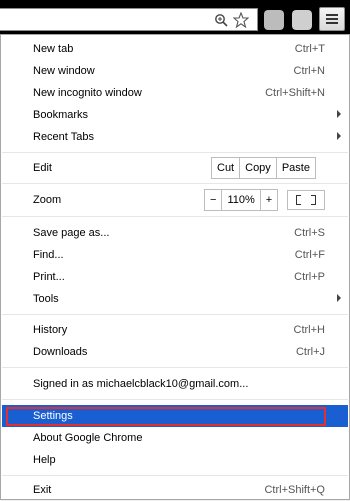 The height and width of the screenshot is (501, 350). Describe the element at coordinates (175, 93) in the screenshot. I see `menu-item-new-incognito-window: New incognito window Ctrl+Shift+N` at that location.